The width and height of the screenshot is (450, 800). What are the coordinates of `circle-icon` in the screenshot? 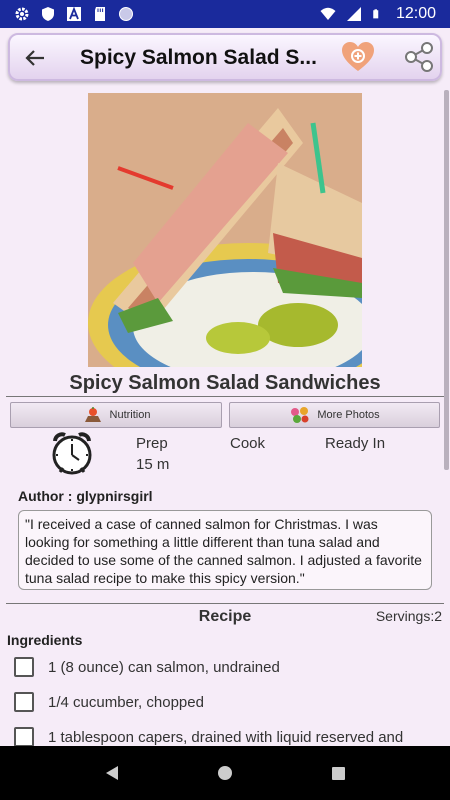 It's located at (126, 14).